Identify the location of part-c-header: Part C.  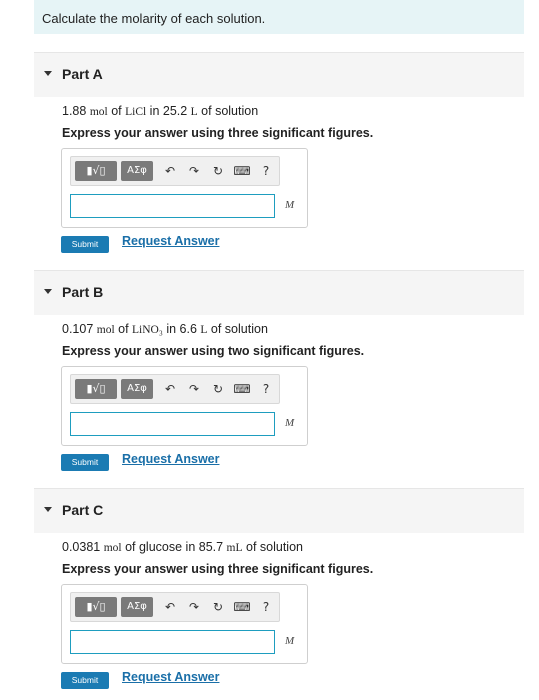
(279, 510).